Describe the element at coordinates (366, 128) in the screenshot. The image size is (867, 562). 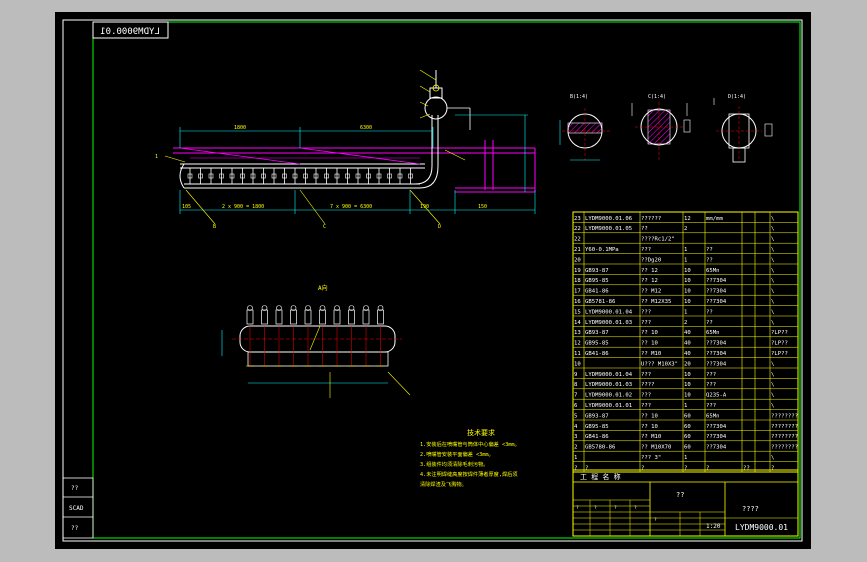
I see `dim-top-2: 6300` at that location.